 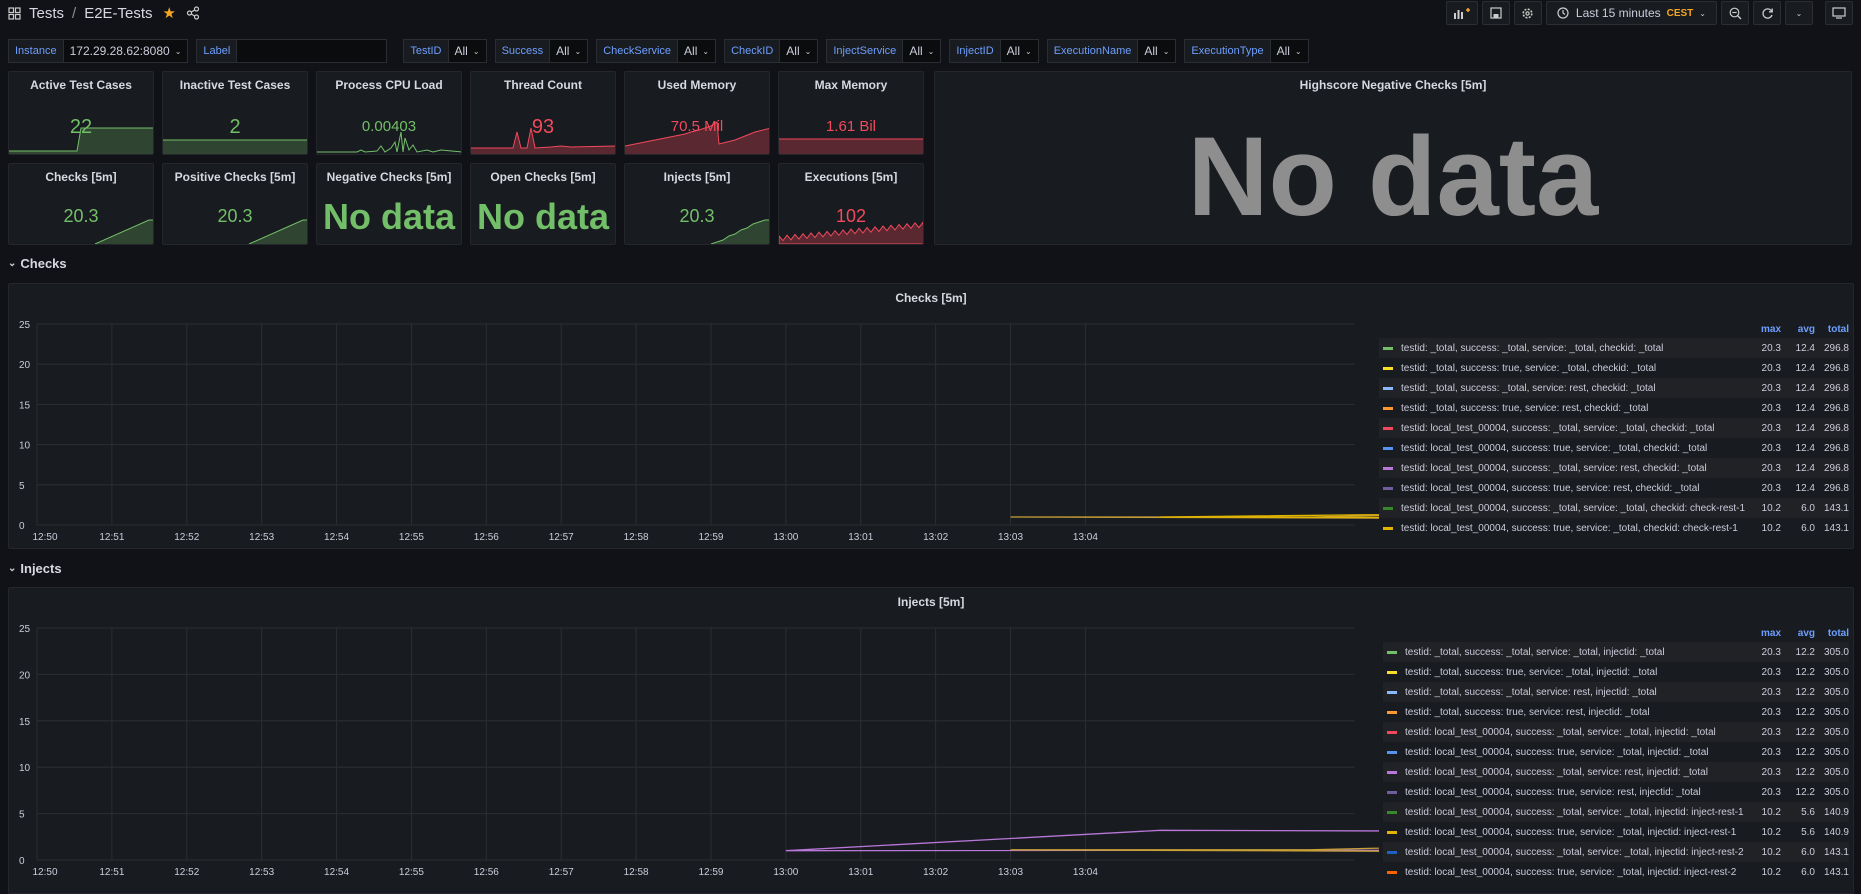 What do you see at coordinates (35, 568) in the screenshot?
I see `row-header-injects: ⌄ Injects` at bounding box center [35, 568].